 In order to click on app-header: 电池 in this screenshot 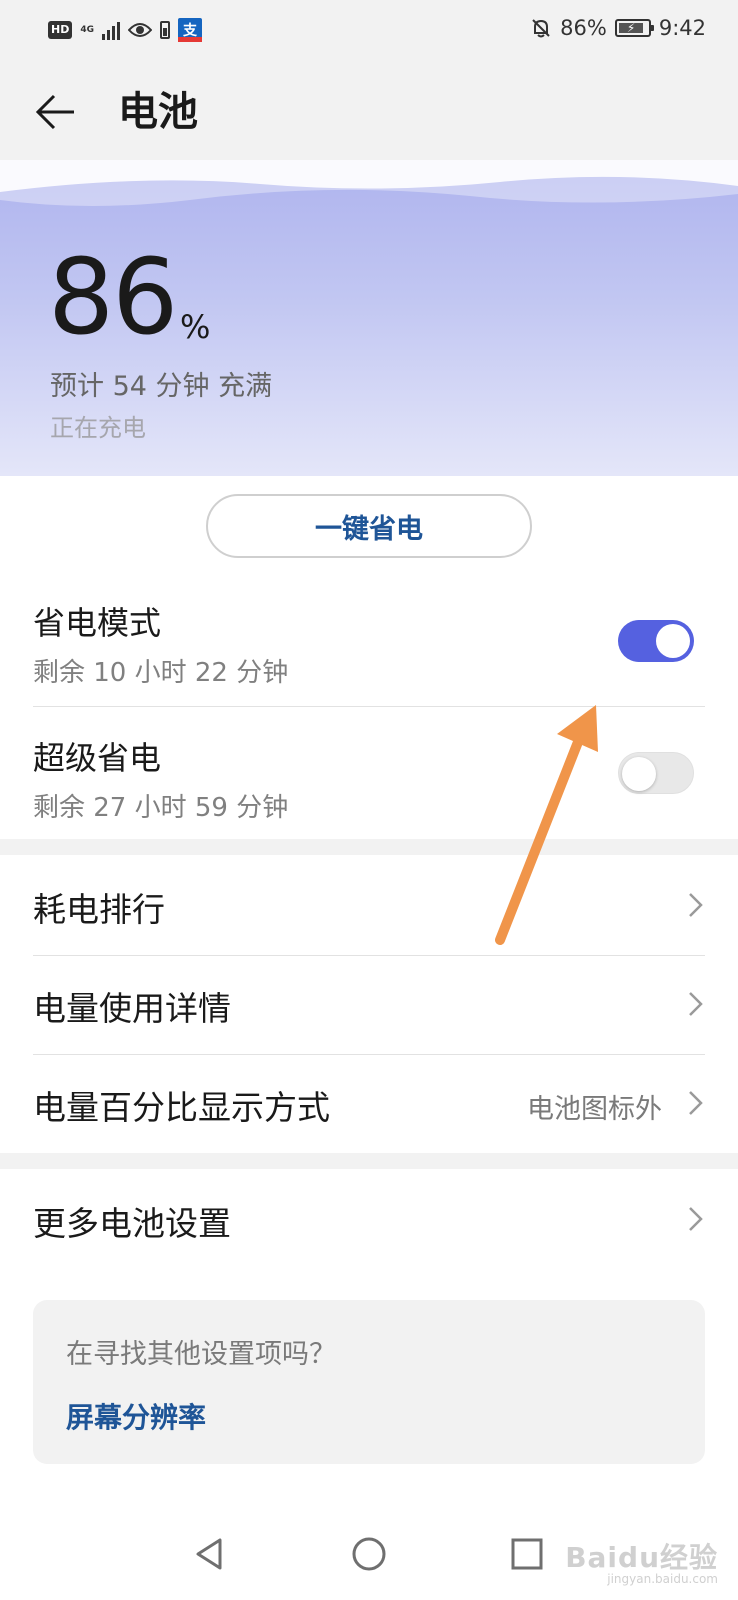, I will do `click(369, 112)`.